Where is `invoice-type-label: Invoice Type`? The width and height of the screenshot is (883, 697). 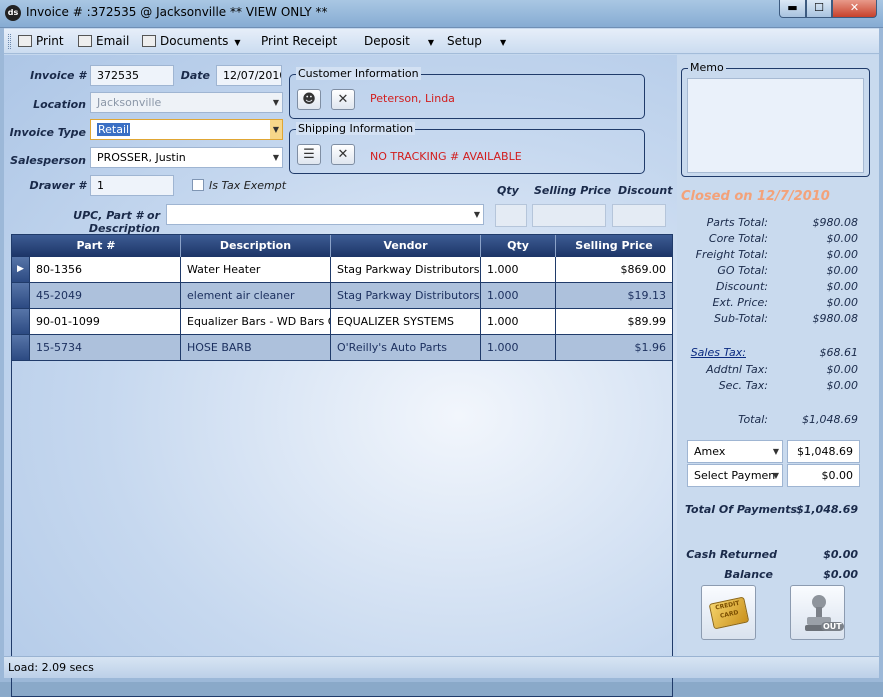
invoice-type-label: Invoice Type is located at coordinates (47, 132).